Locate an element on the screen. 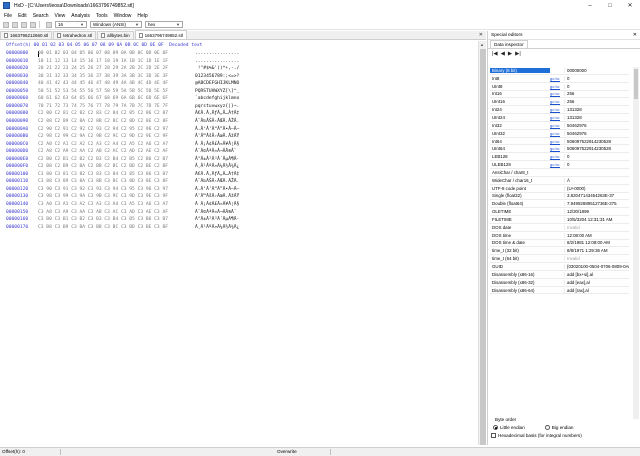  menu-view: View is located at coordinates (60, 16).